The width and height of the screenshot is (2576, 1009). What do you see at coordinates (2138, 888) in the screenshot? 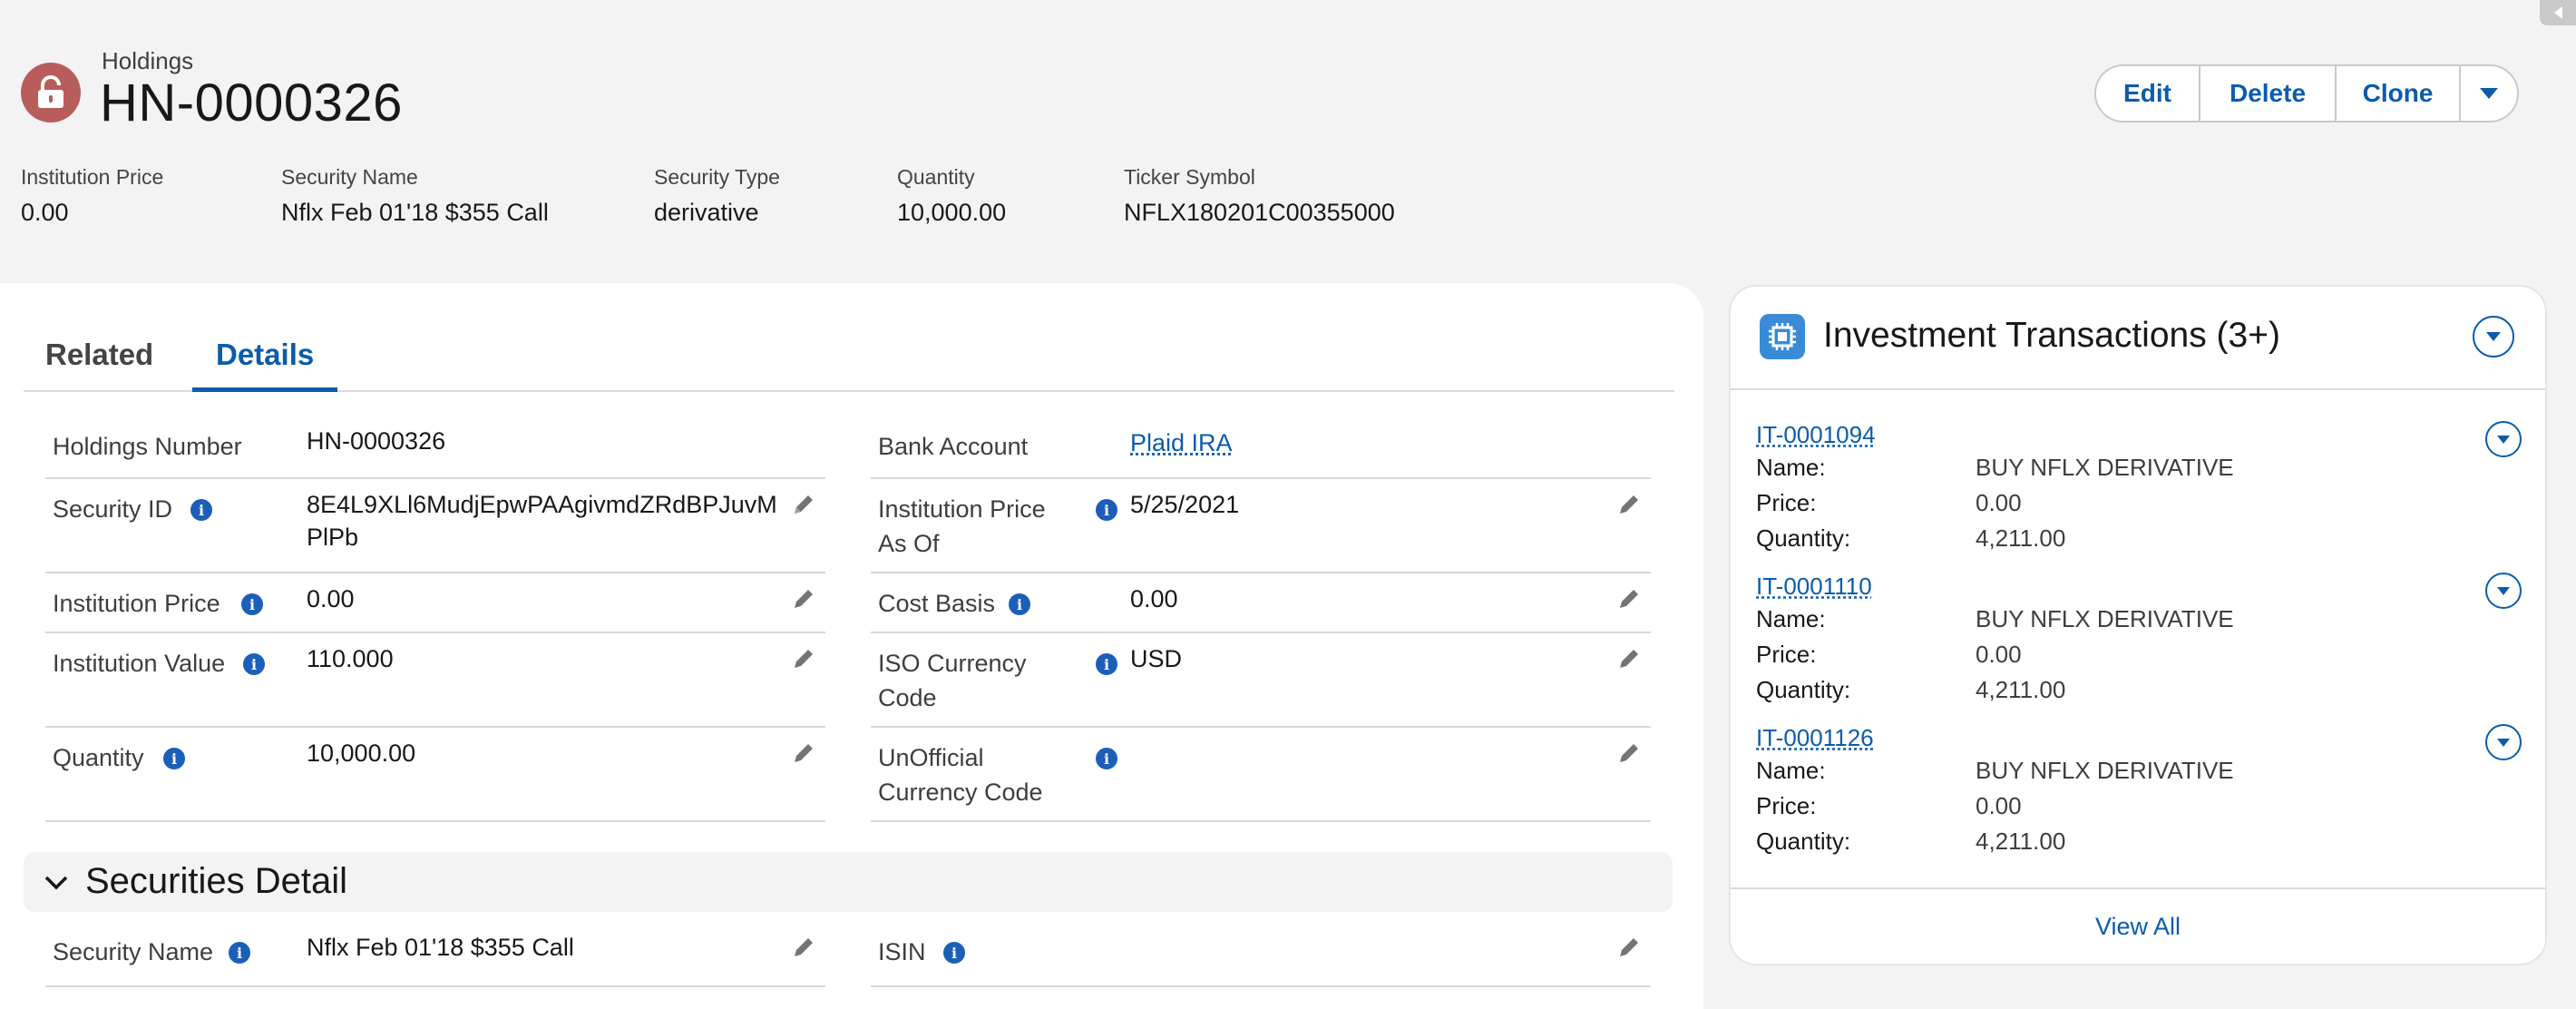
I see `divider` at bounding box center [2138, 888].